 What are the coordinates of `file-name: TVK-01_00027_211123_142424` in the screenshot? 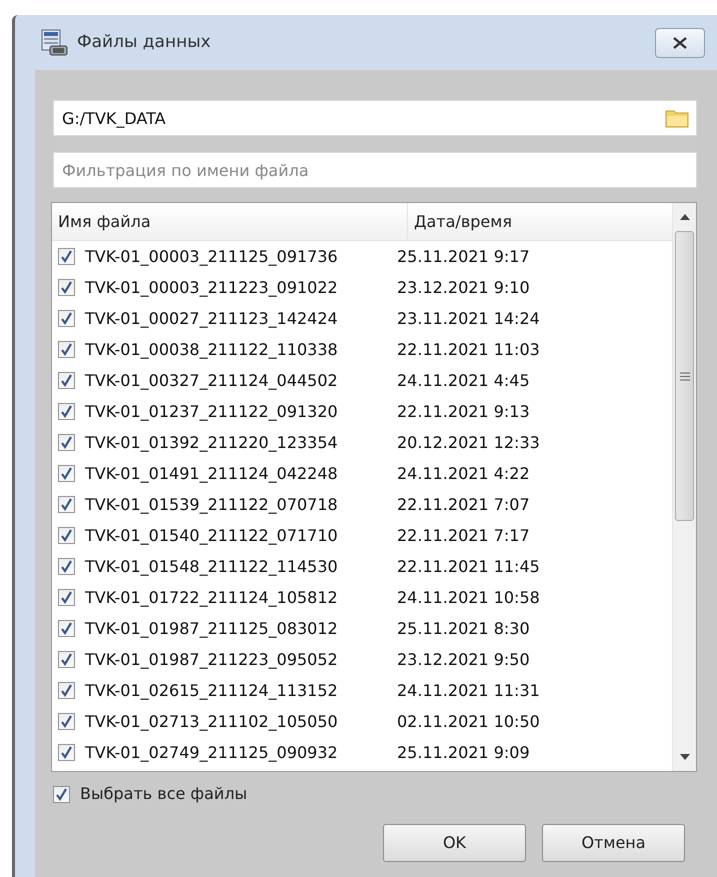 It's located at (212, 319).